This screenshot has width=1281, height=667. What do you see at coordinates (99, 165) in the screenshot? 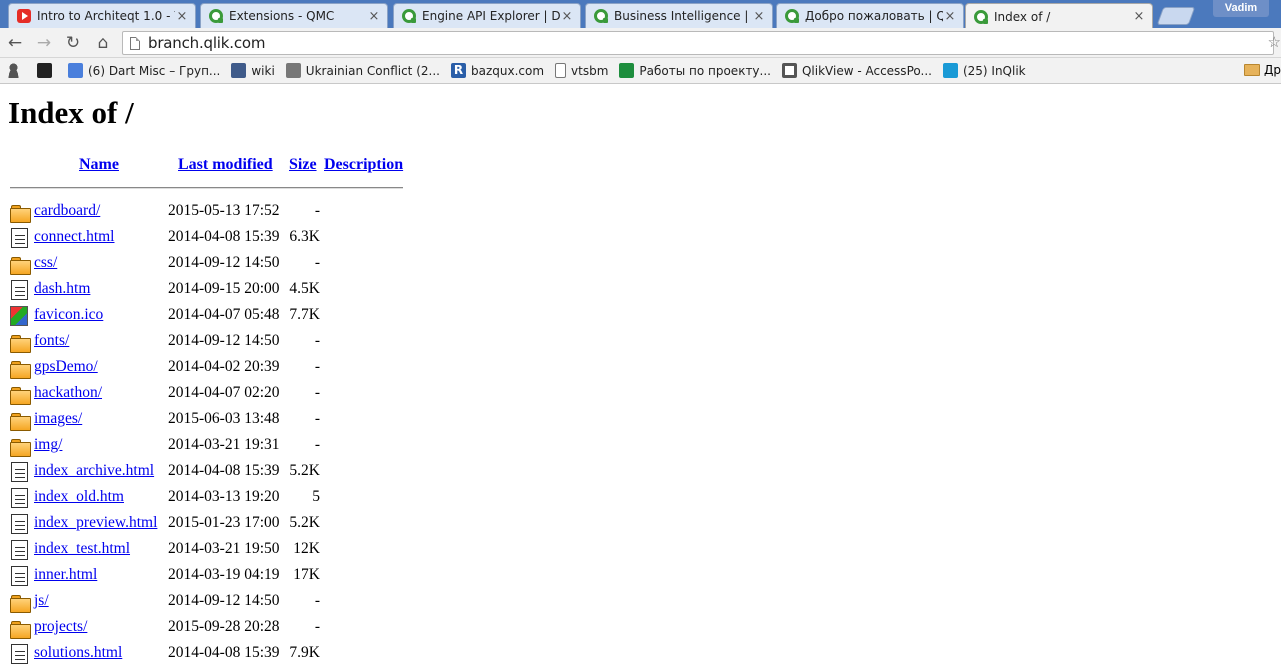
I see `column-header-name: Name` at bounding box center [99, 165].